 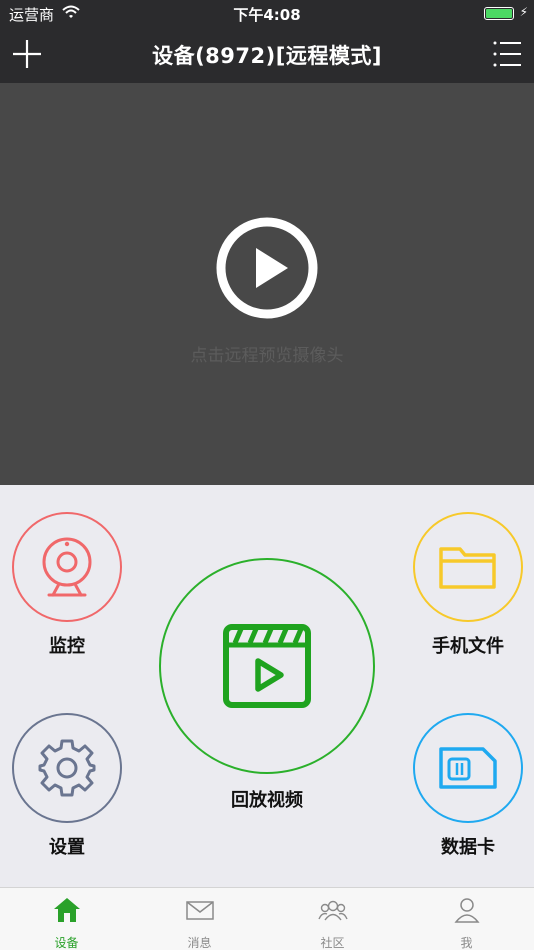 I want to click on data-card-button: 数据卡, so click(x=468, y=785).